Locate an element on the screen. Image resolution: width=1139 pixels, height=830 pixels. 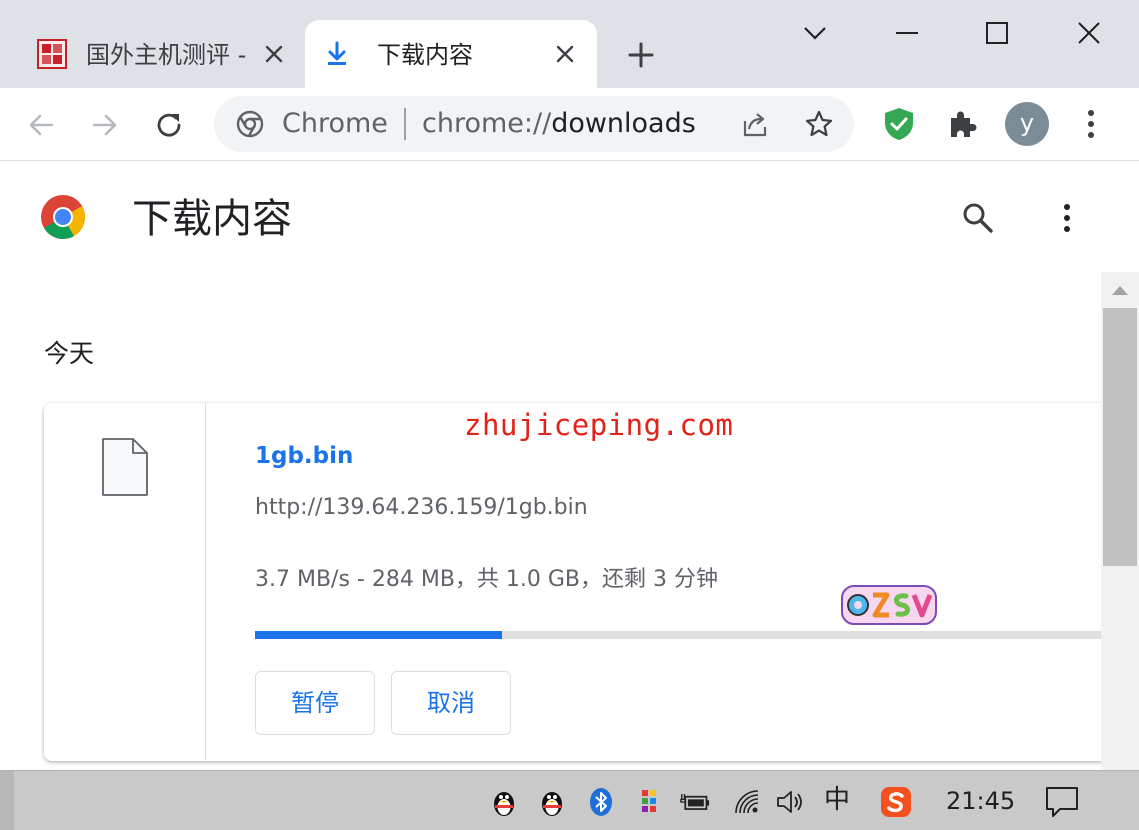
input-method-indicator: 中 is located at coordinates (837, 800).